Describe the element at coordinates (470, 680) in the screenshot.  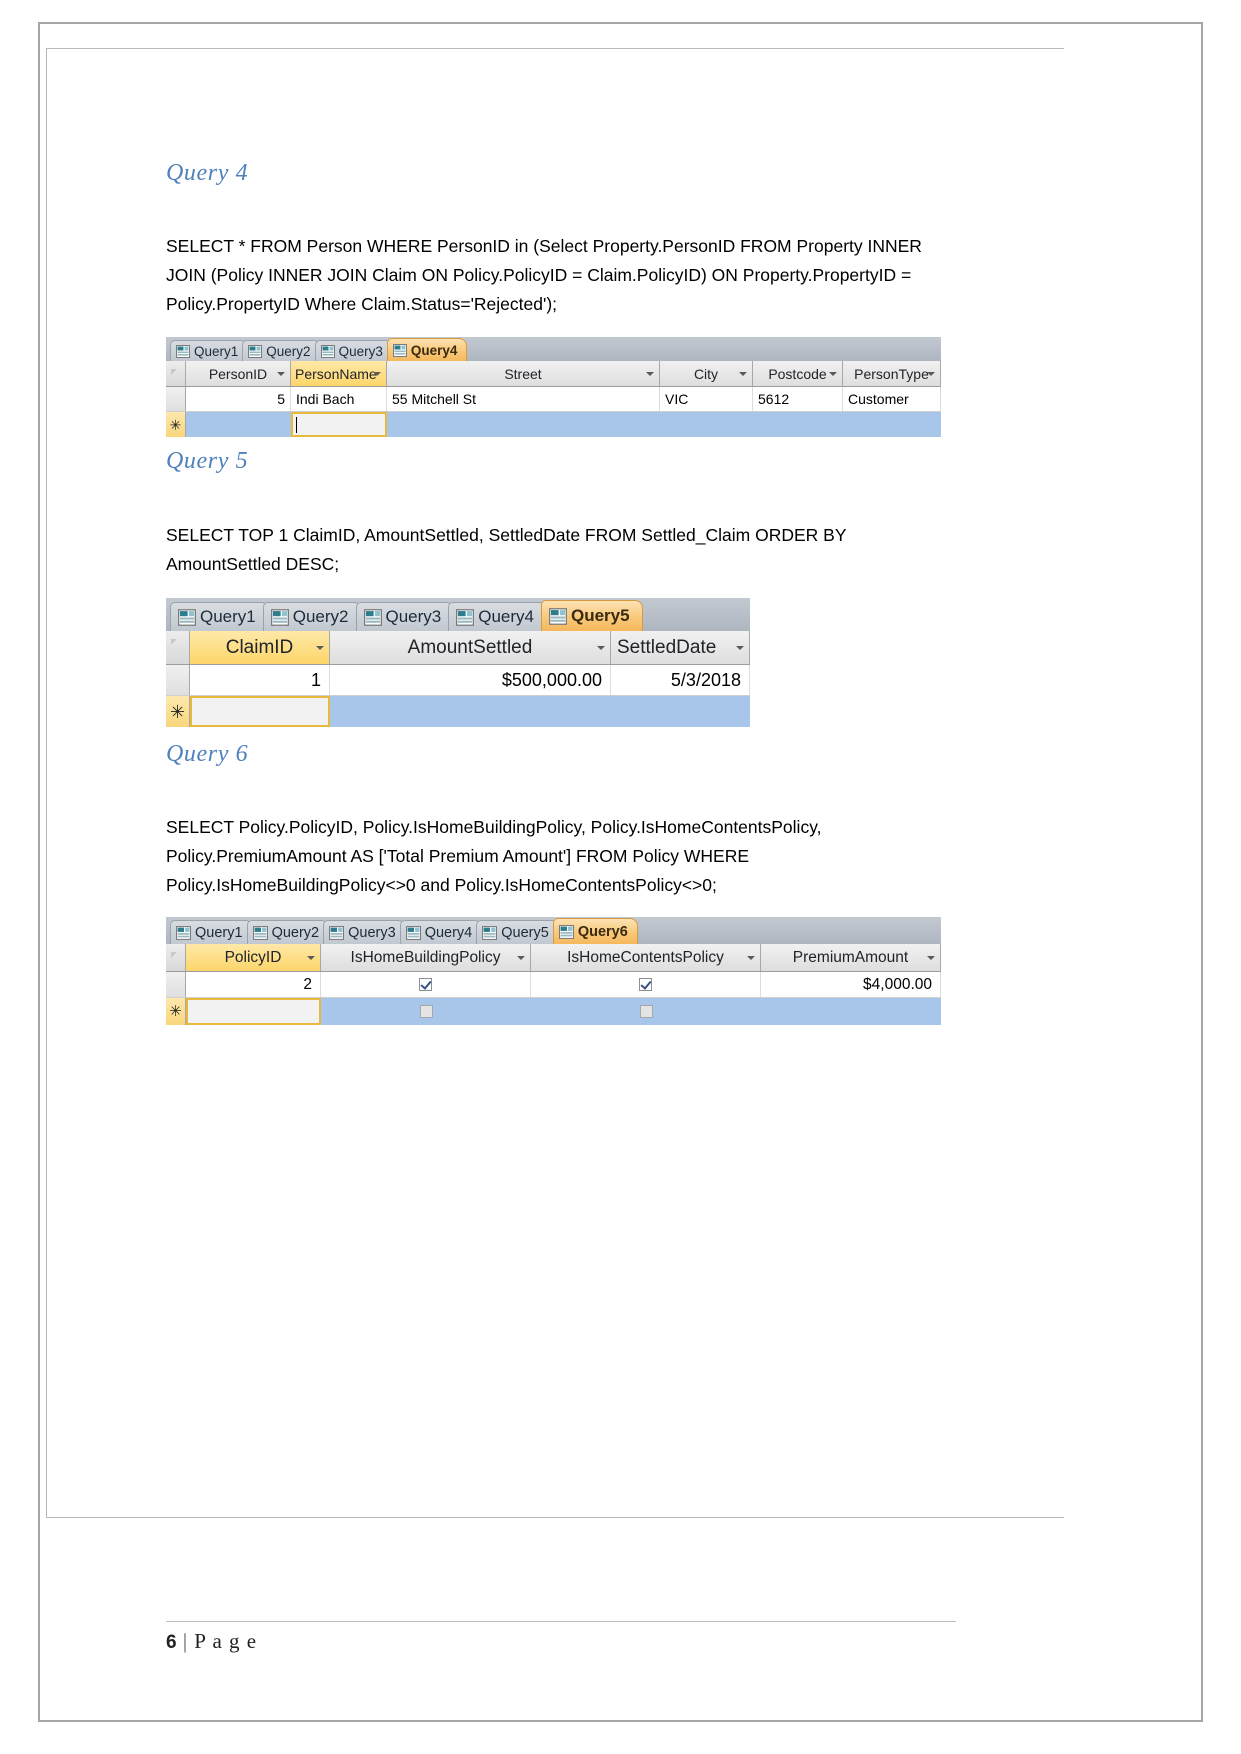
I see `cell-amountsettled: $500,000.00` at that location.